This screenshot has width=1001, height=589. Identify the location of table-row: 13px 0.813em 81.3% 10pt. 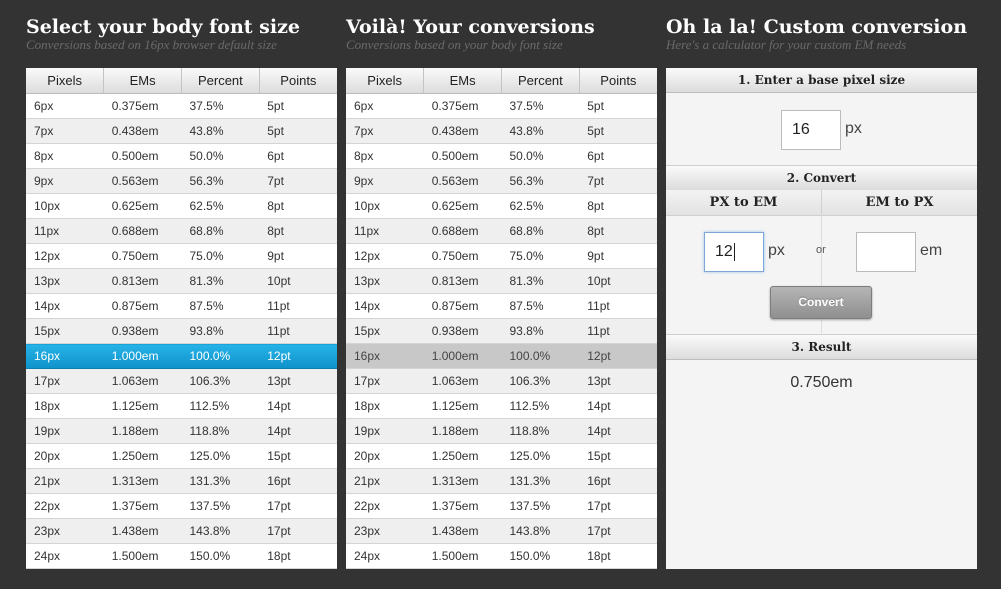
(181, 281).